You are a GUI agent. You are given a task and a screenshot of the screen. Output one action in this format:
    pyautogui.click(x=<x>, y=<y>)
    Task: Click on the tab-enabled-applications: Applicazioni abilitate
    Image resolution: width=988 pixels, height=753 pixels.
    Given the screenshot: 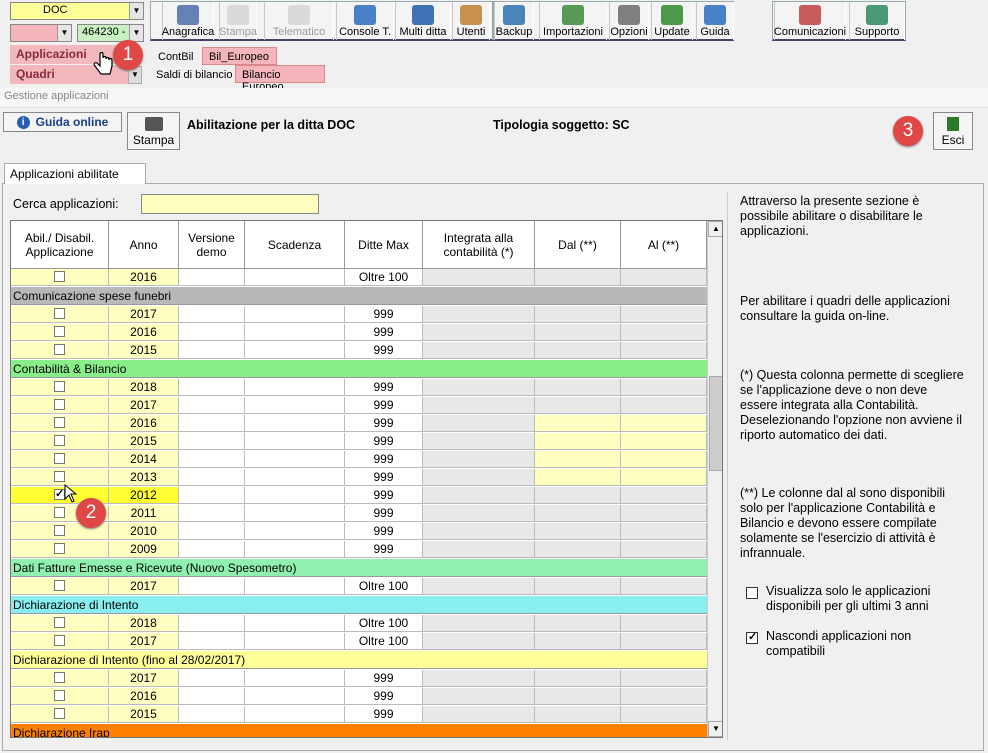 What is the action you would take?
    pyautogui.click(x=75, y=173)
    